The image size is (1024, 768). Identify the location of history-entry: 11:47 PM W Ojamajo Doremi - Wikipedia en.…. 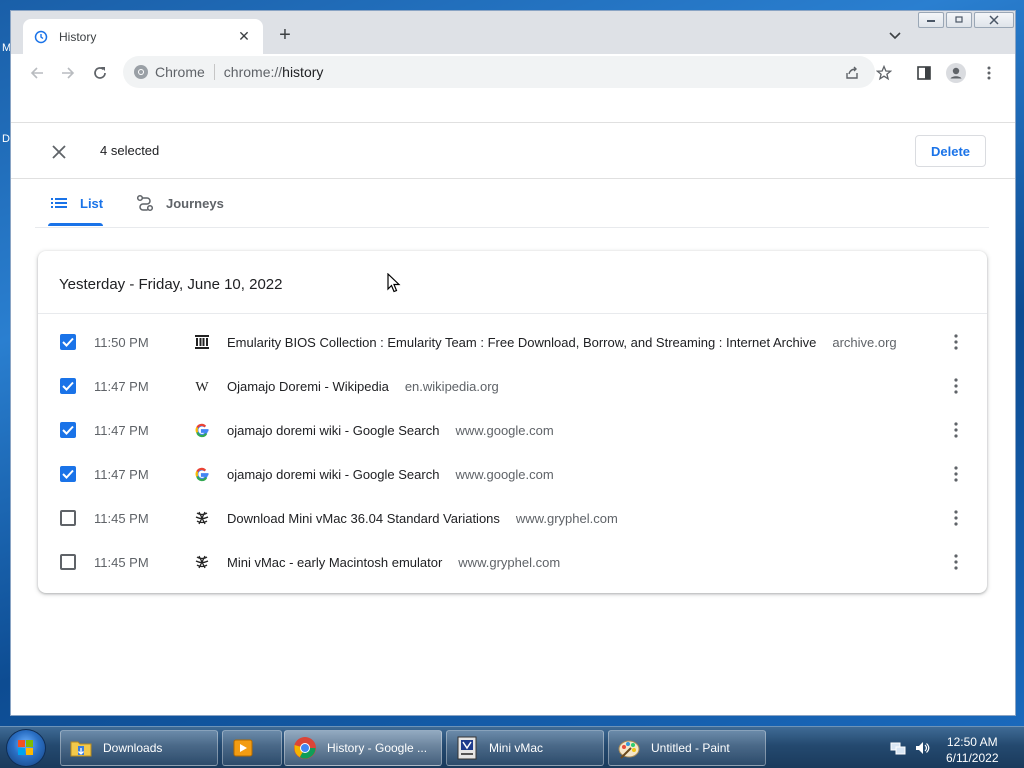
(512, 386).